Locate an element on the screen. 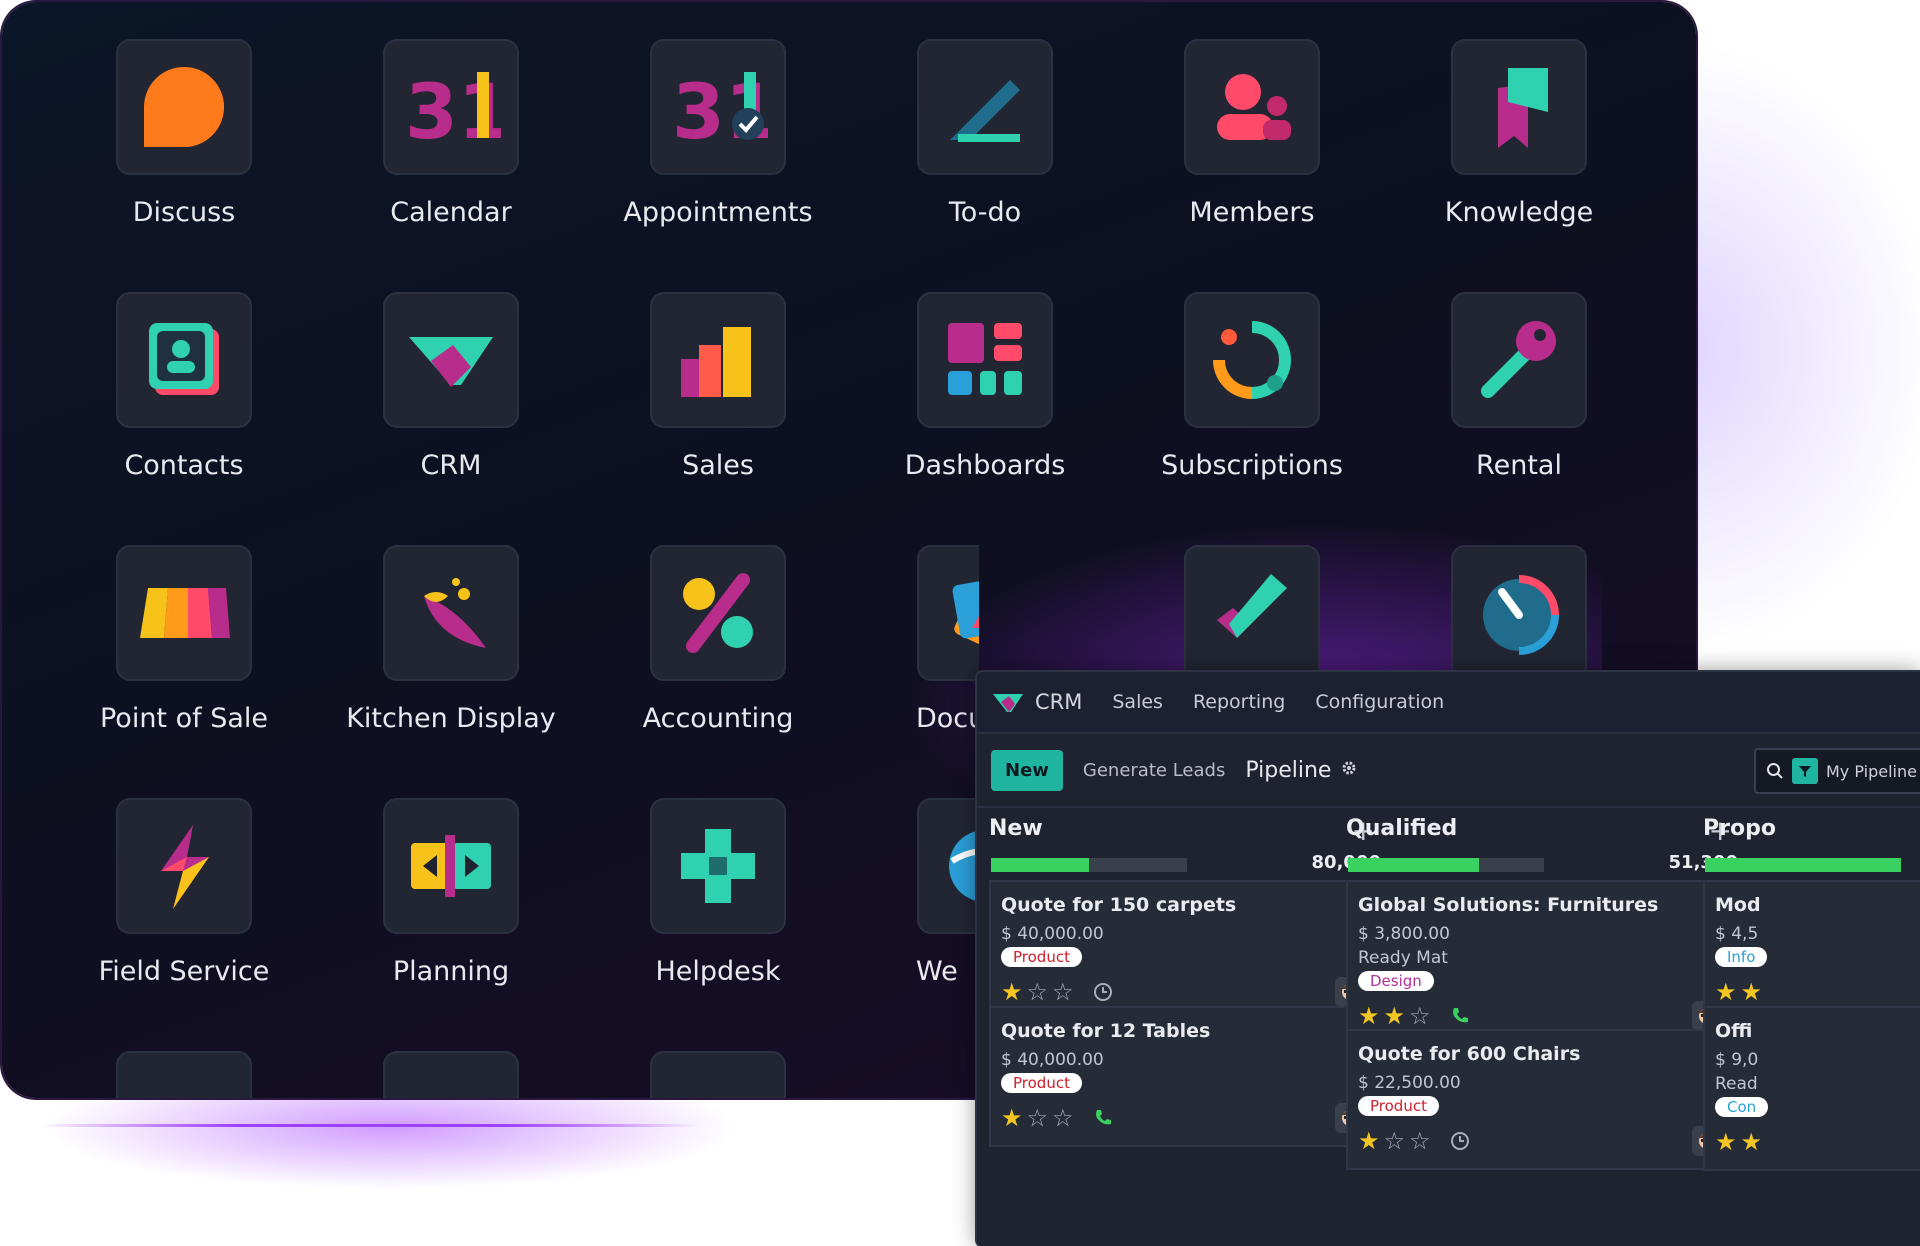 This screenshot has height=1246, width=1920. app-dashboards: Dashboards is located at coordinates (985, 386).